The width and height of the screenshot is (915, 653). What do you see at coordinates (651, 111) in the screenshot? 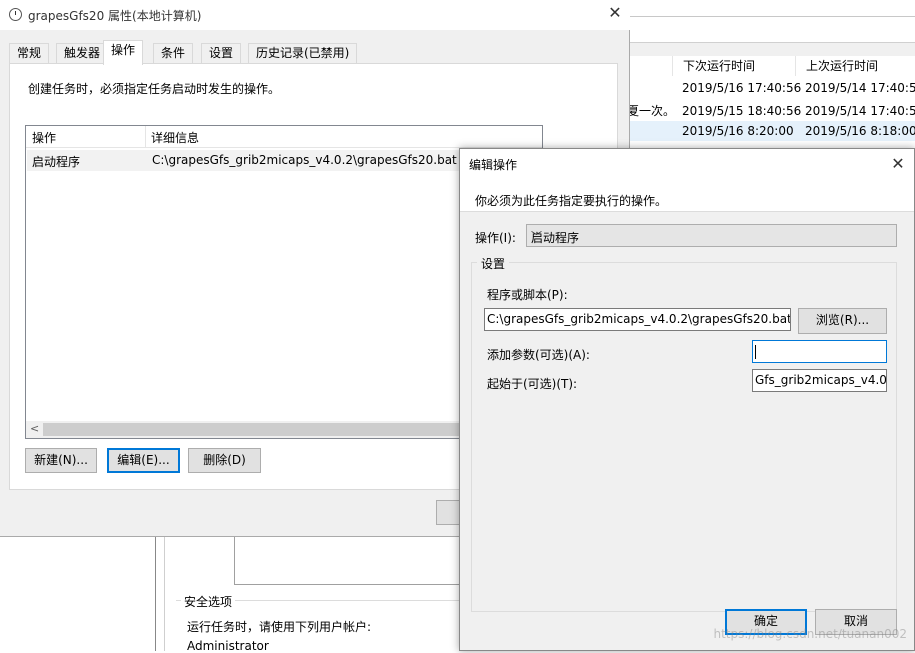
I see `task-row-trigger-text: 夏一次。` at bounding box center [651, 111].